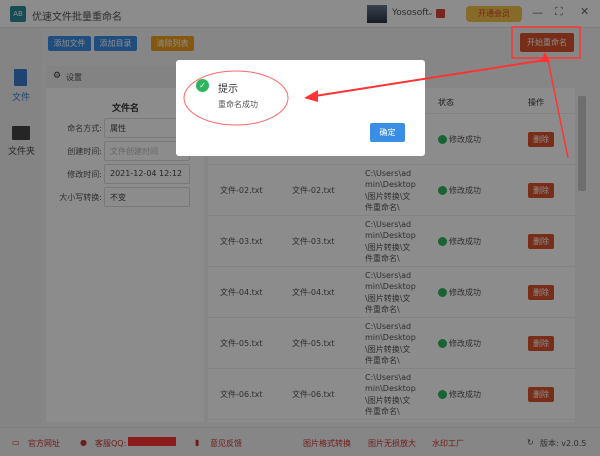  Describe the element at coordinates (430, 78) in the screenshot. I see `arrow-line` at that location.